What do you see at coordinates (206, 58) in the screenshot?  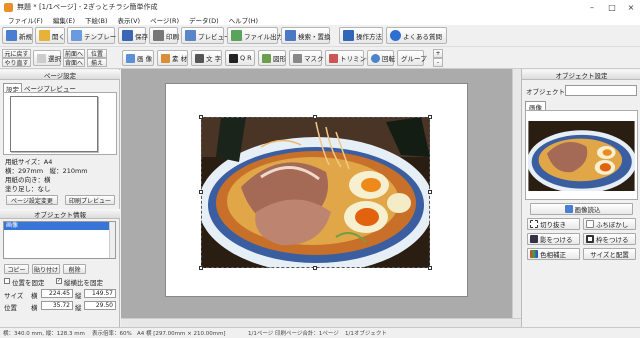 I see `text-button: 文 字` at bounding box center [206, 58].